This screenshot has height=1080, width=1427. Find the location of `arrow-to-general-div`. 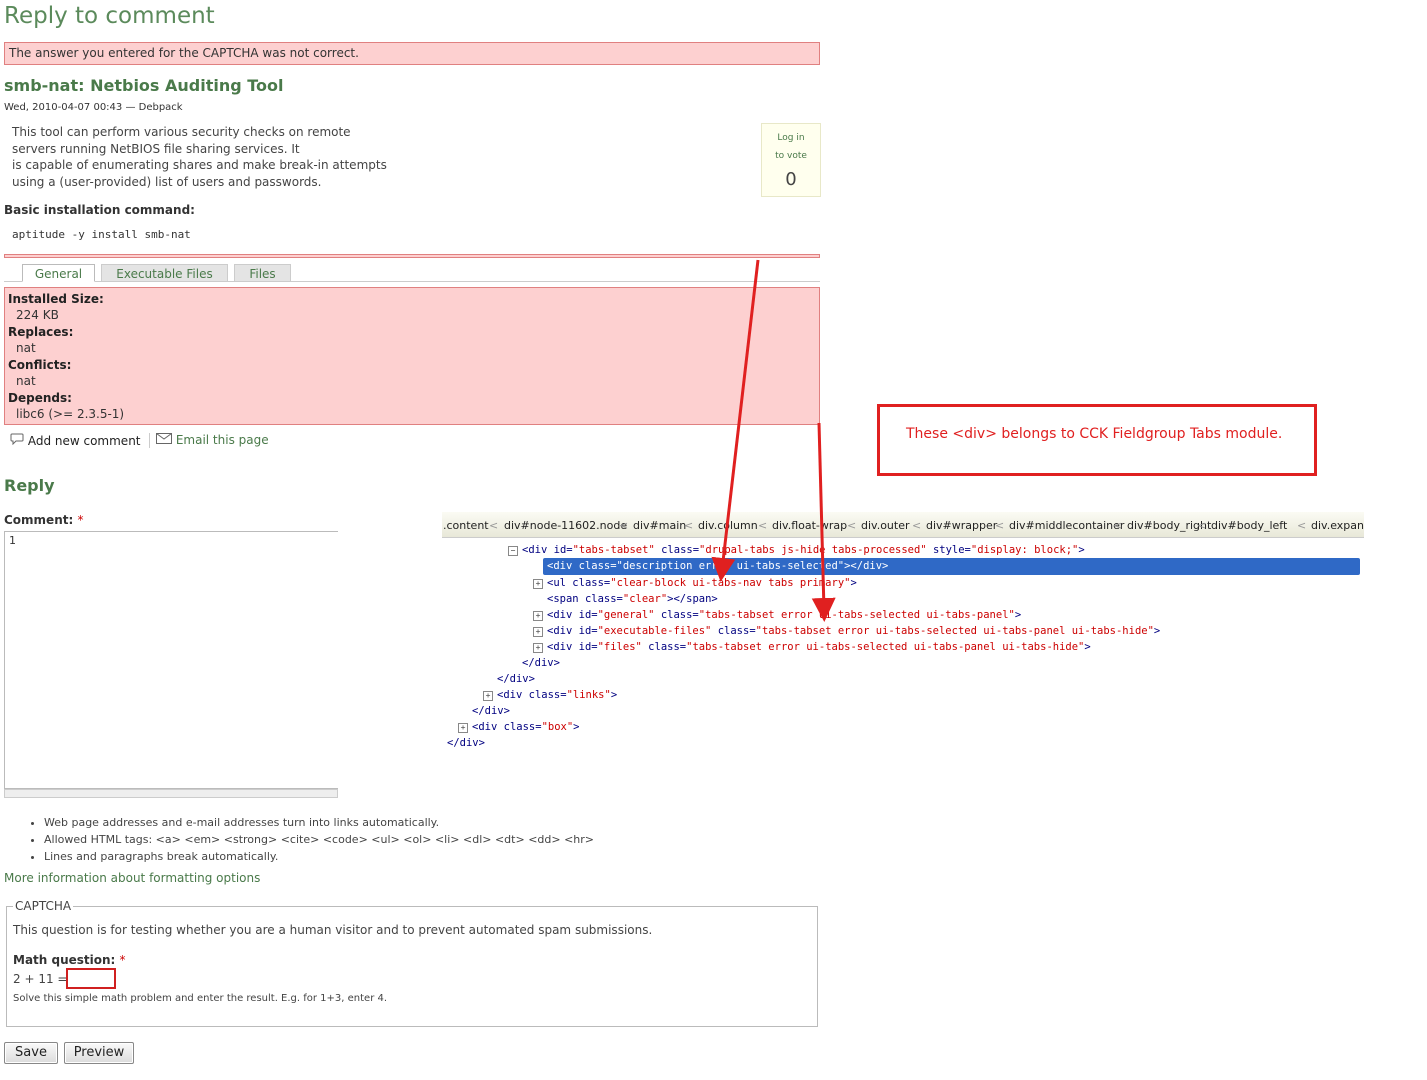

arrow-to-general-div is located at coordinates (823, 522).